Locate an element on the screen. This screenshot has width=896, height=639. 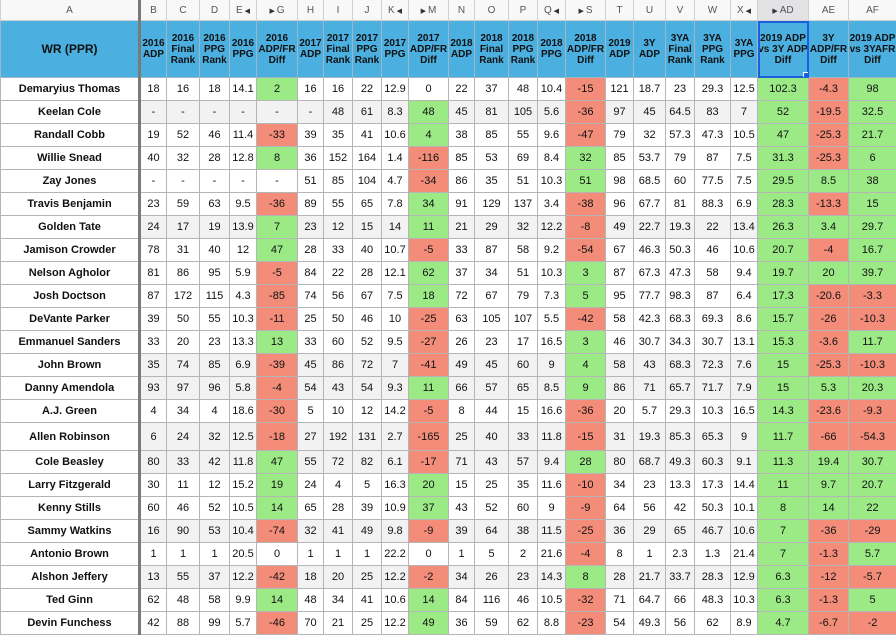
data-cell: 43 is located at coordinates (338, 388).